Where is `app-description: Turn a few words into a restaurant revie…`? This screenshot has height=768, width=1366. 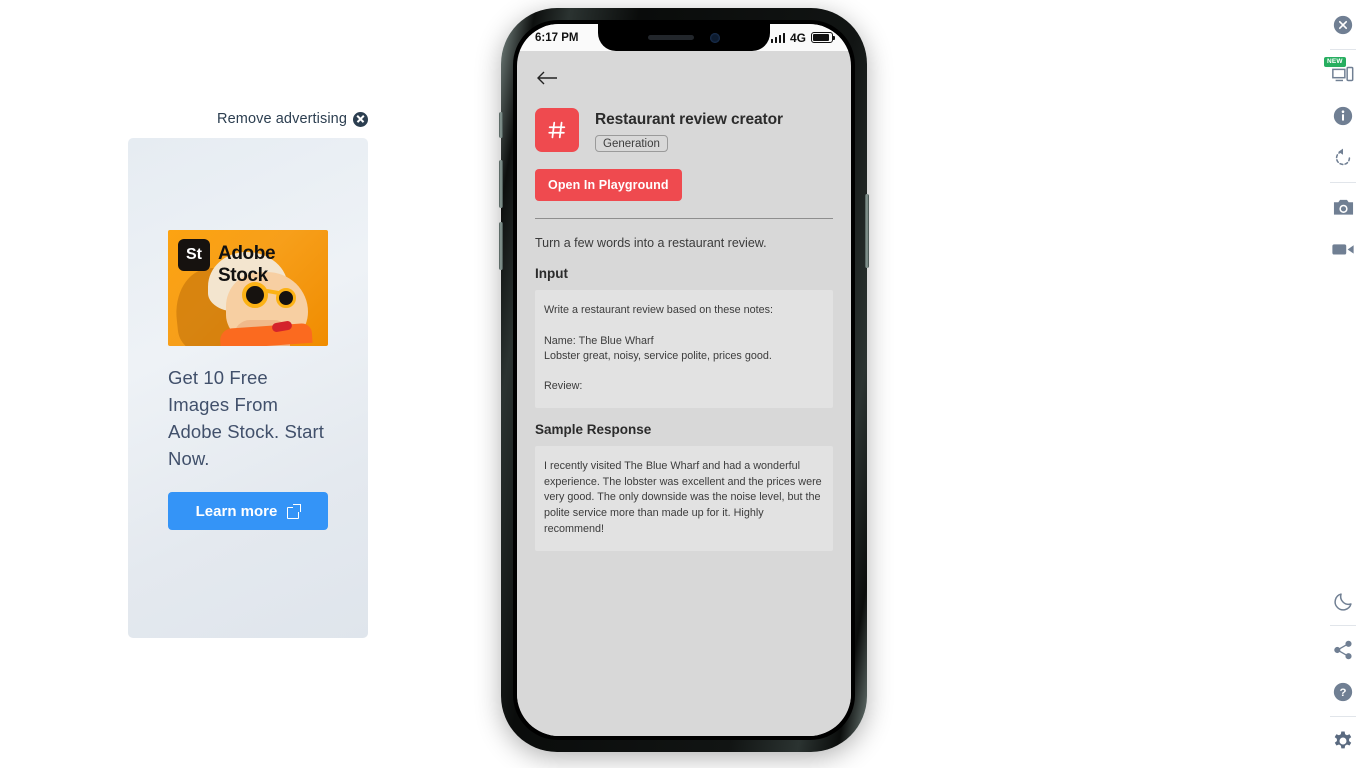
app-description: Turn a few words into a restaurant revie… is located at coordinates (651, 243).